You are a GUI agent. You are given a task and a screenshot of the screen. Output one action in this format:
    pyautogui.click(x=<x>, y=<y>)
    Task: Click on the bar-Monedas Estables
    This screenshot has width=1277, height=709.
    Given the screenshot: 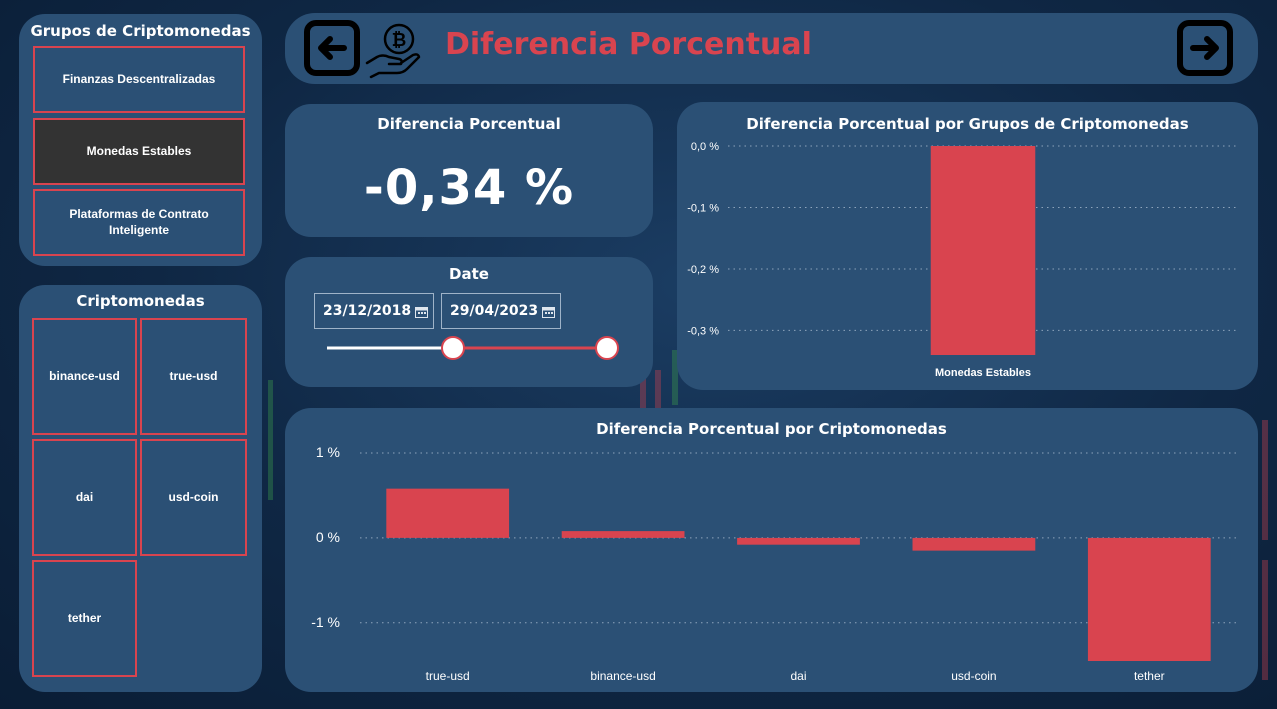 What is the action you would take?
    pyautogui.click(x=983, y=250)
    